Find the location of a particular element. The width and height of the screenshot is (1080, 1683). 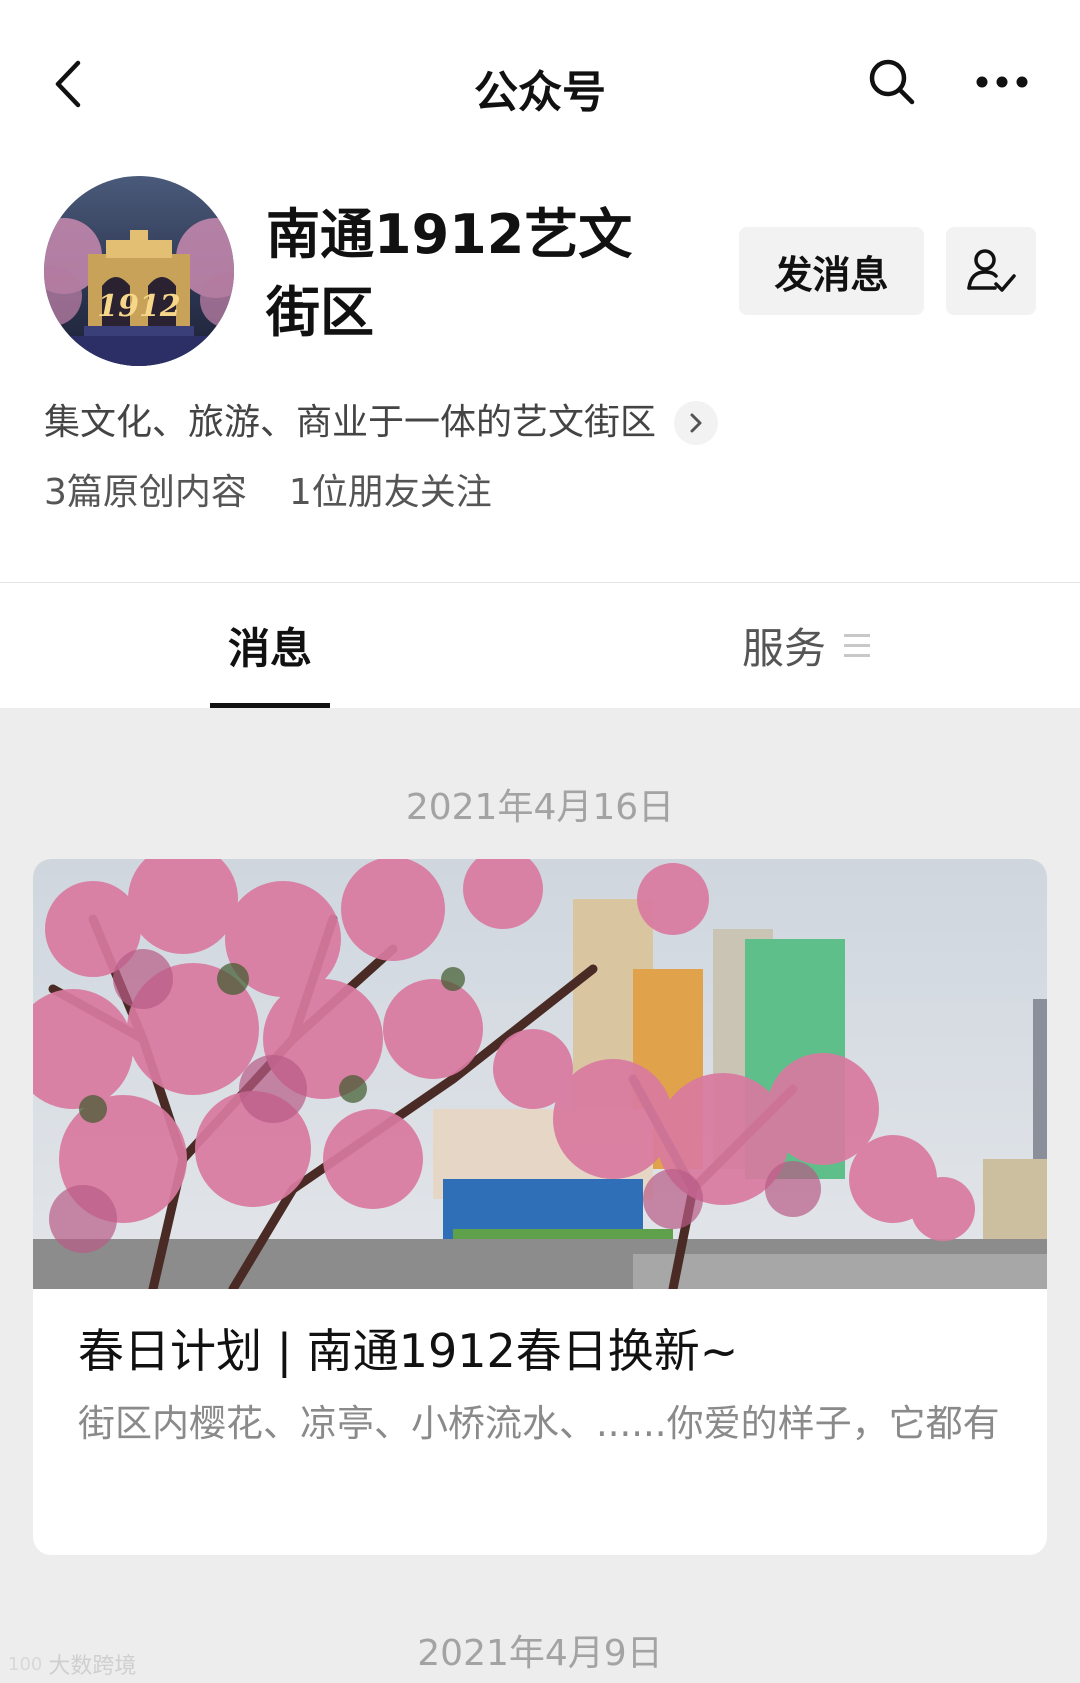

tab-messages: 消息 is located at coordinates (270, 645).